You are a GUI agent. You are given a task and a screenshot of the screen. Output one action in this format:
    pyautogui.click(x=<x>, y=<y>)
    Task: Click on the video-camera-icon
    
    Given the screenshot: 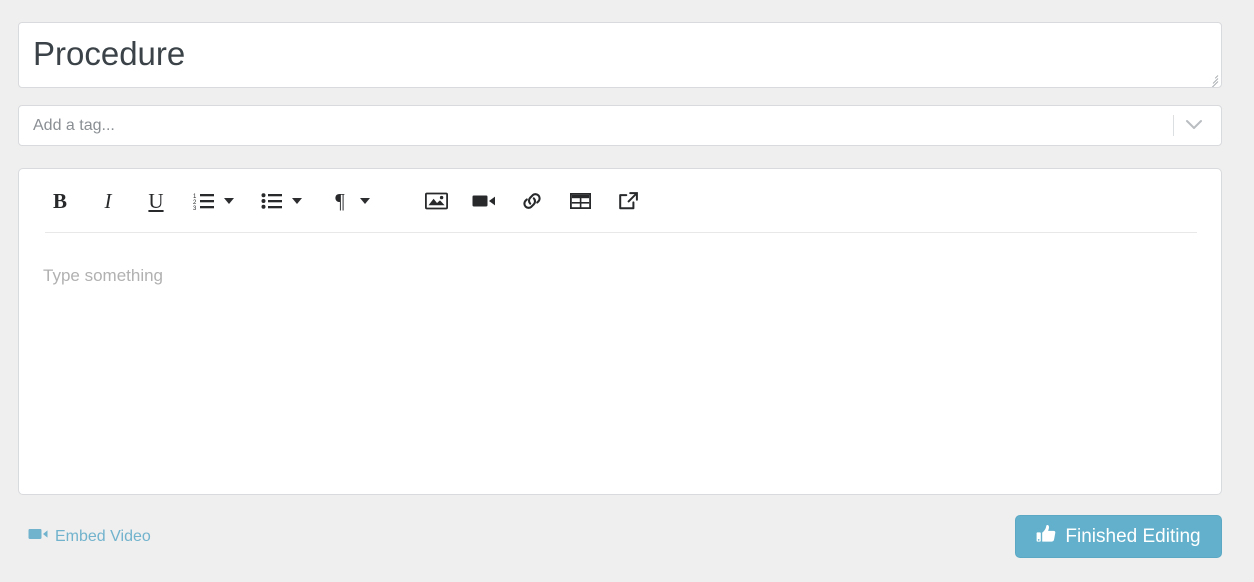 What is the action you would take?
    pyautogui.click(x=38, y=536)
    